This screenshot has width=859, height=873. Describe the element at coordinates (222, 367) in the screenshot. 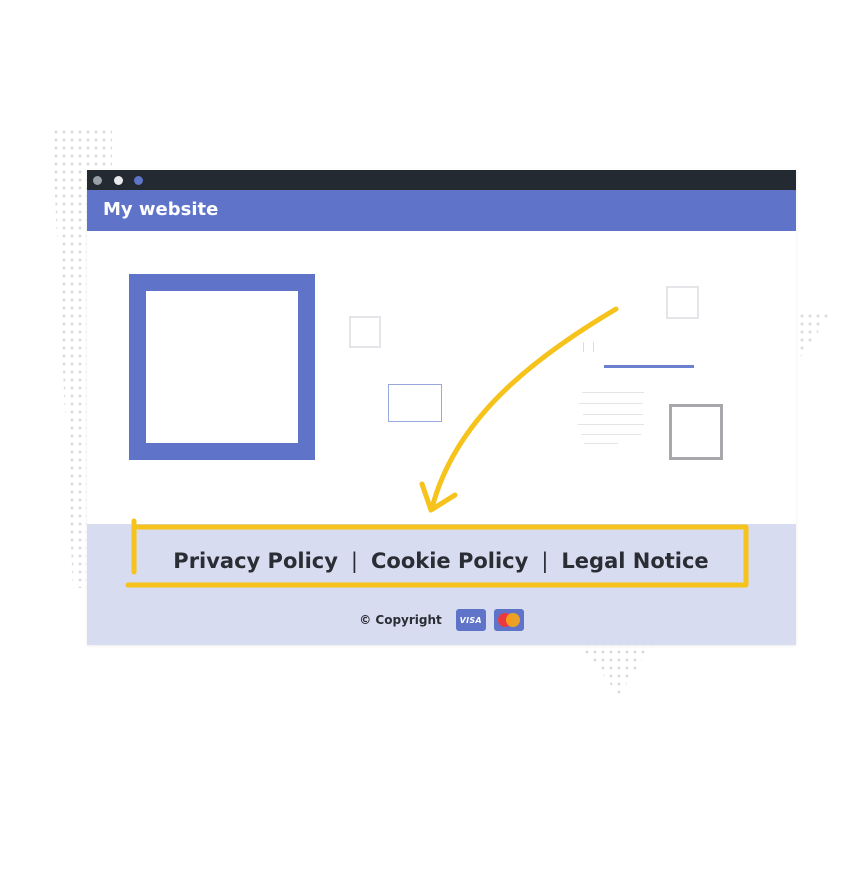

I see `hero-image-placeholder` at that location.